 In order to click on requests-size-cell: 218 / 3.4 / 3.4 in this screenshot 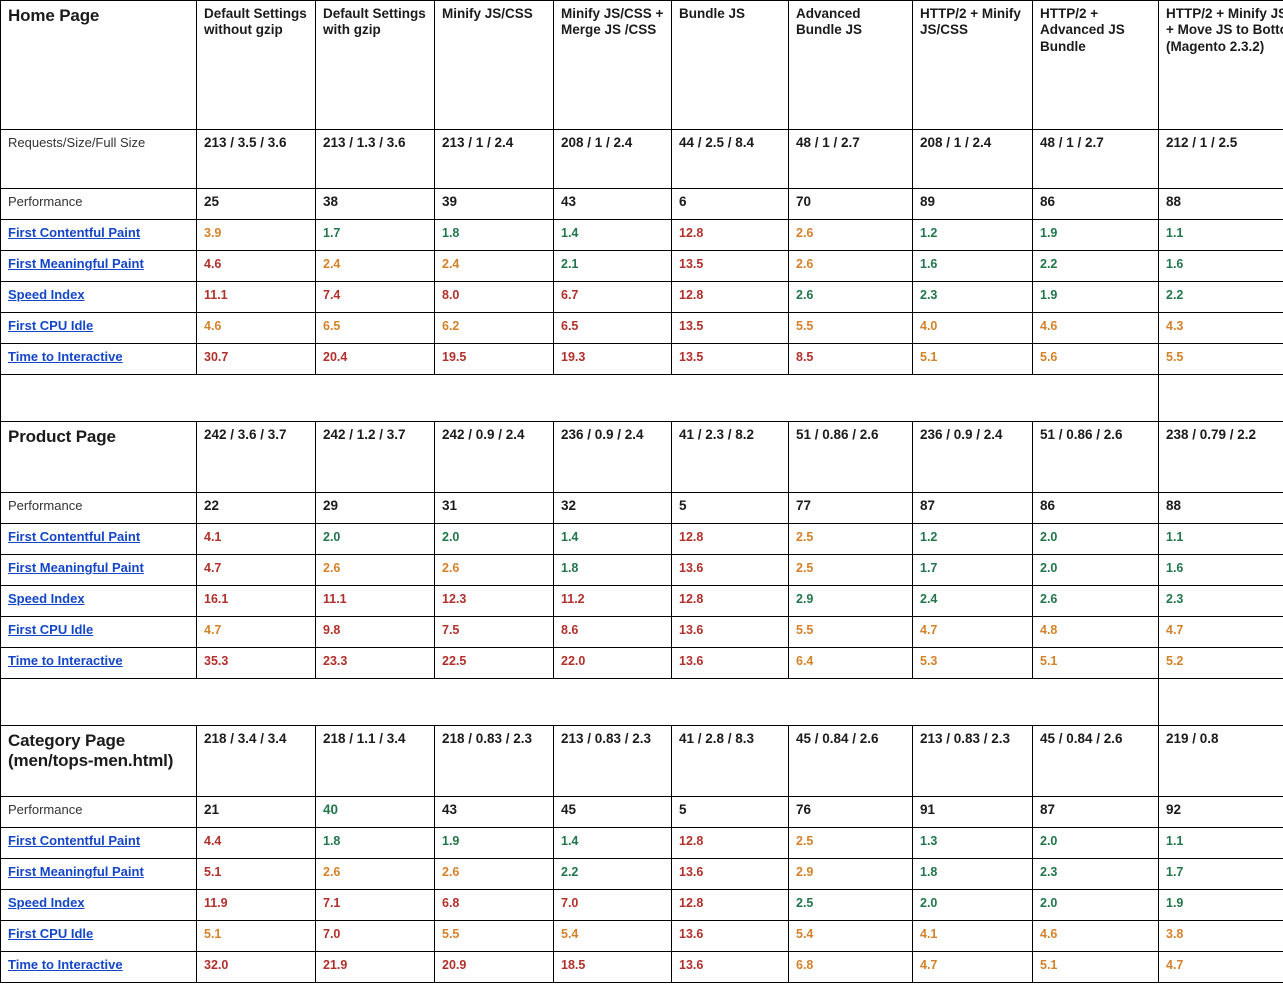, I will do `click(256, 761)`.